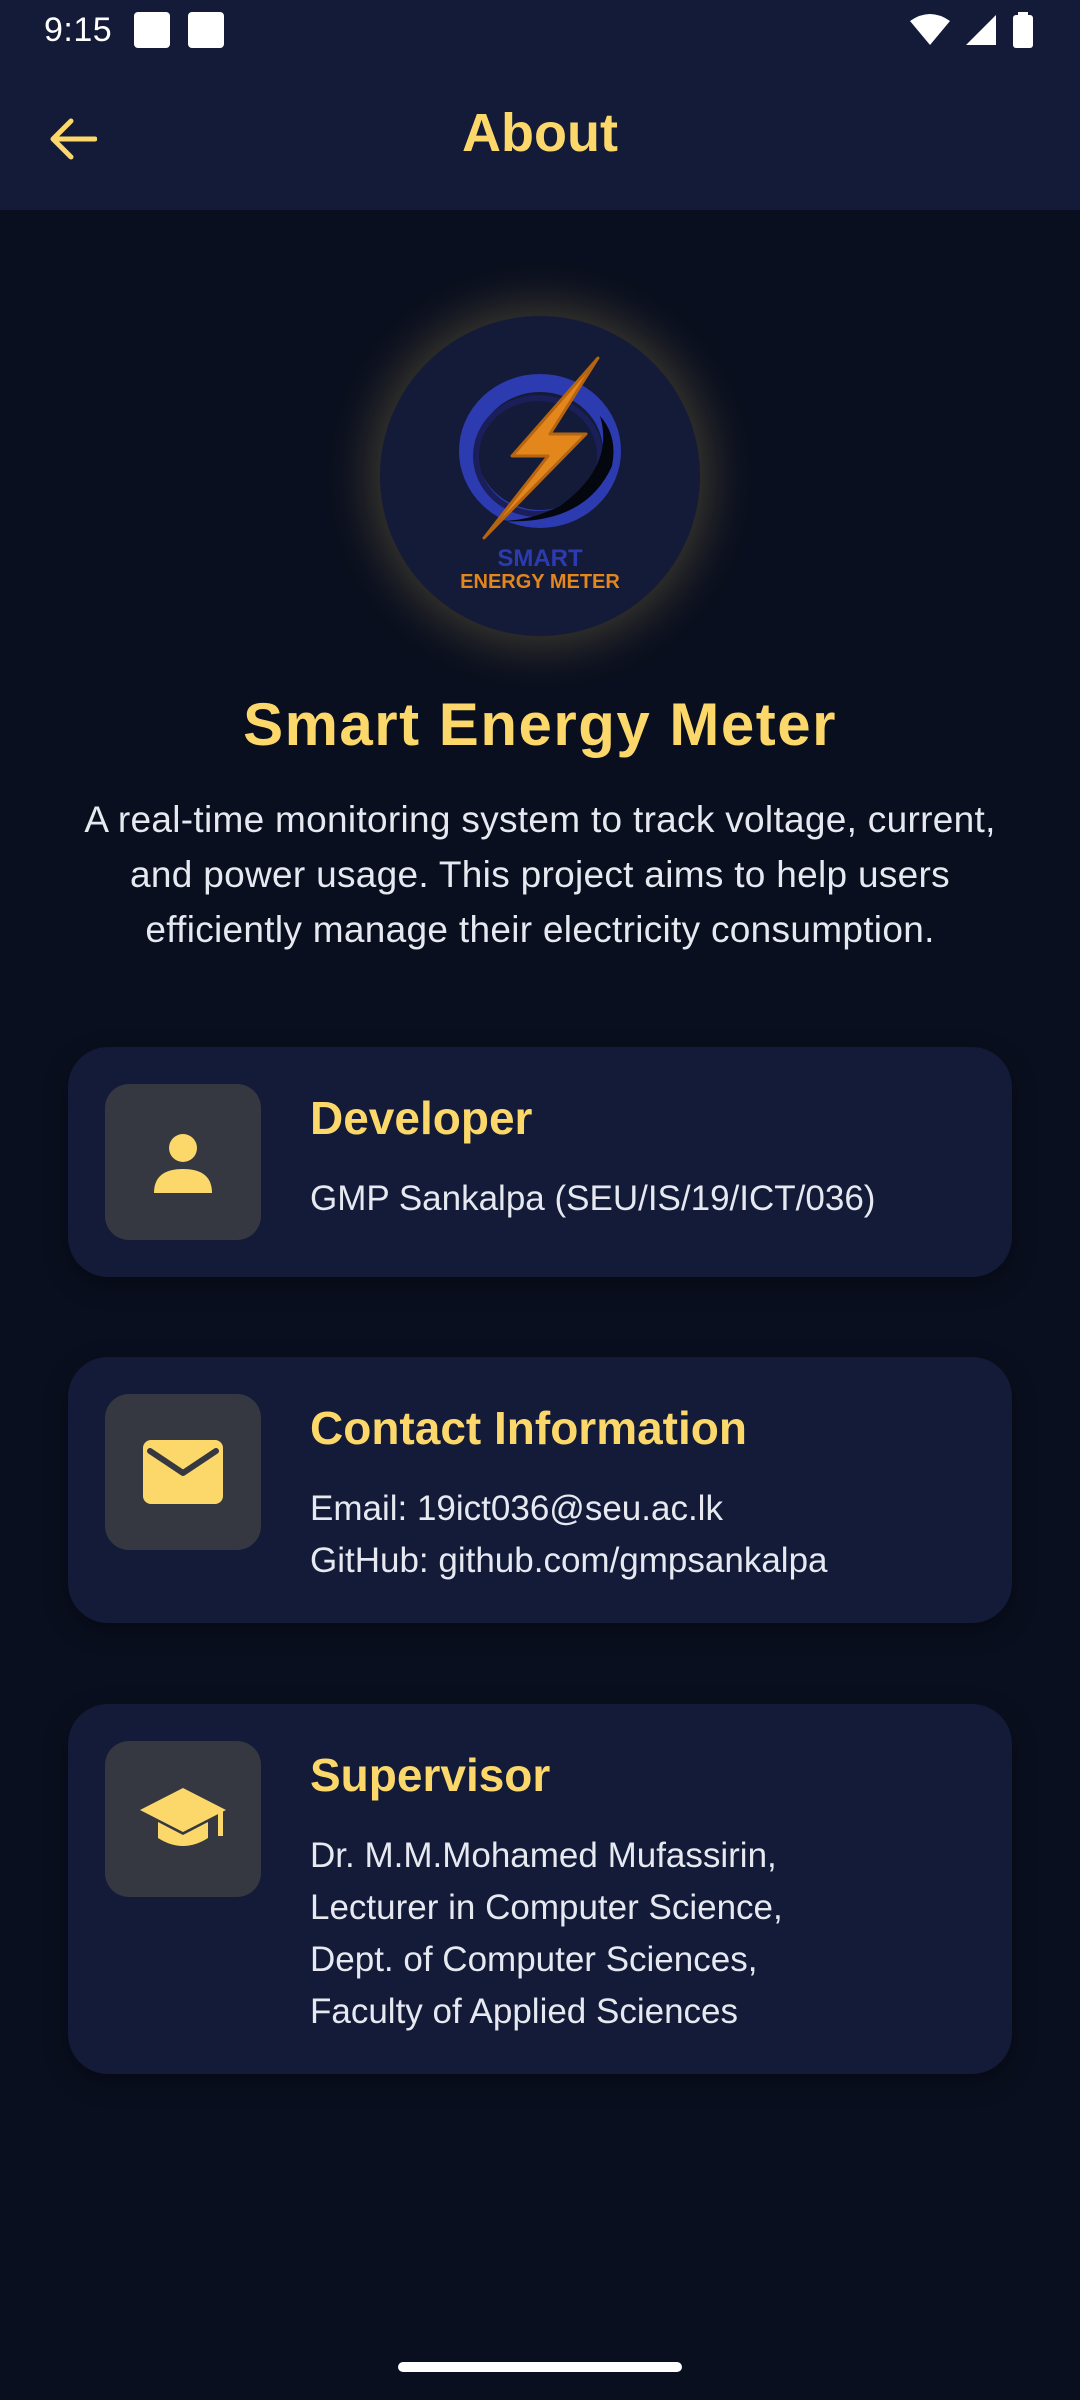  I want to click on supervisor-line: Lecturer in Computer Science,, so click(546, 1907).